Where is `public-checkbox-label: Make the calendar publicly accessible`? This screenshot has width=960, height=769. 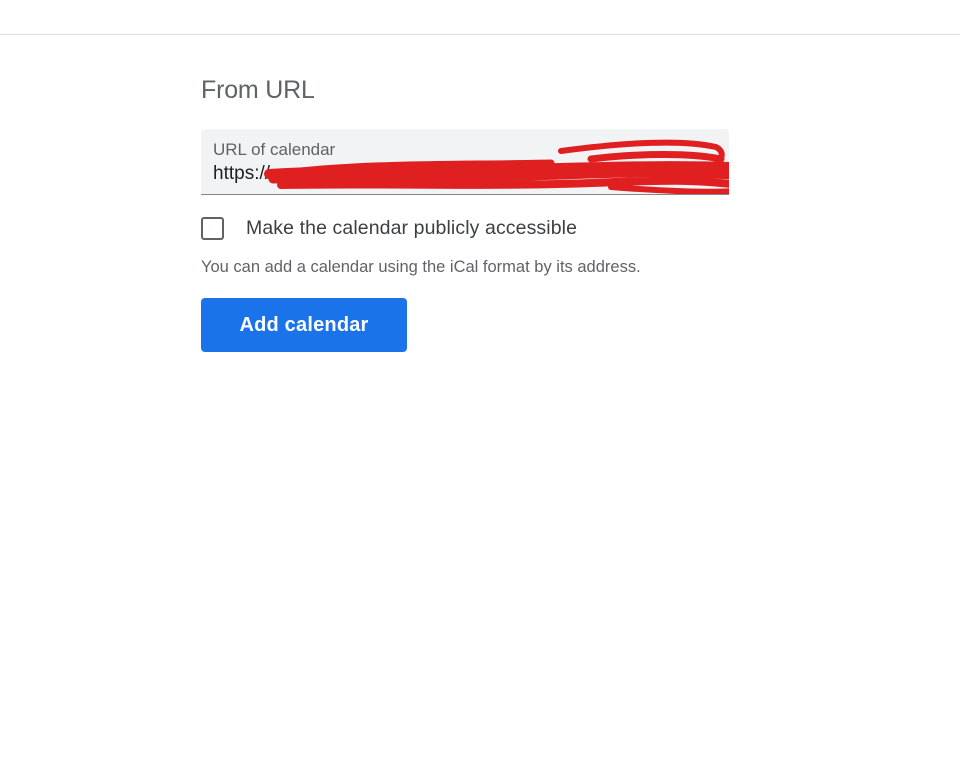
public-checkbox-label: Make the calendar publicly accessible is located at coordinates (411, 228).